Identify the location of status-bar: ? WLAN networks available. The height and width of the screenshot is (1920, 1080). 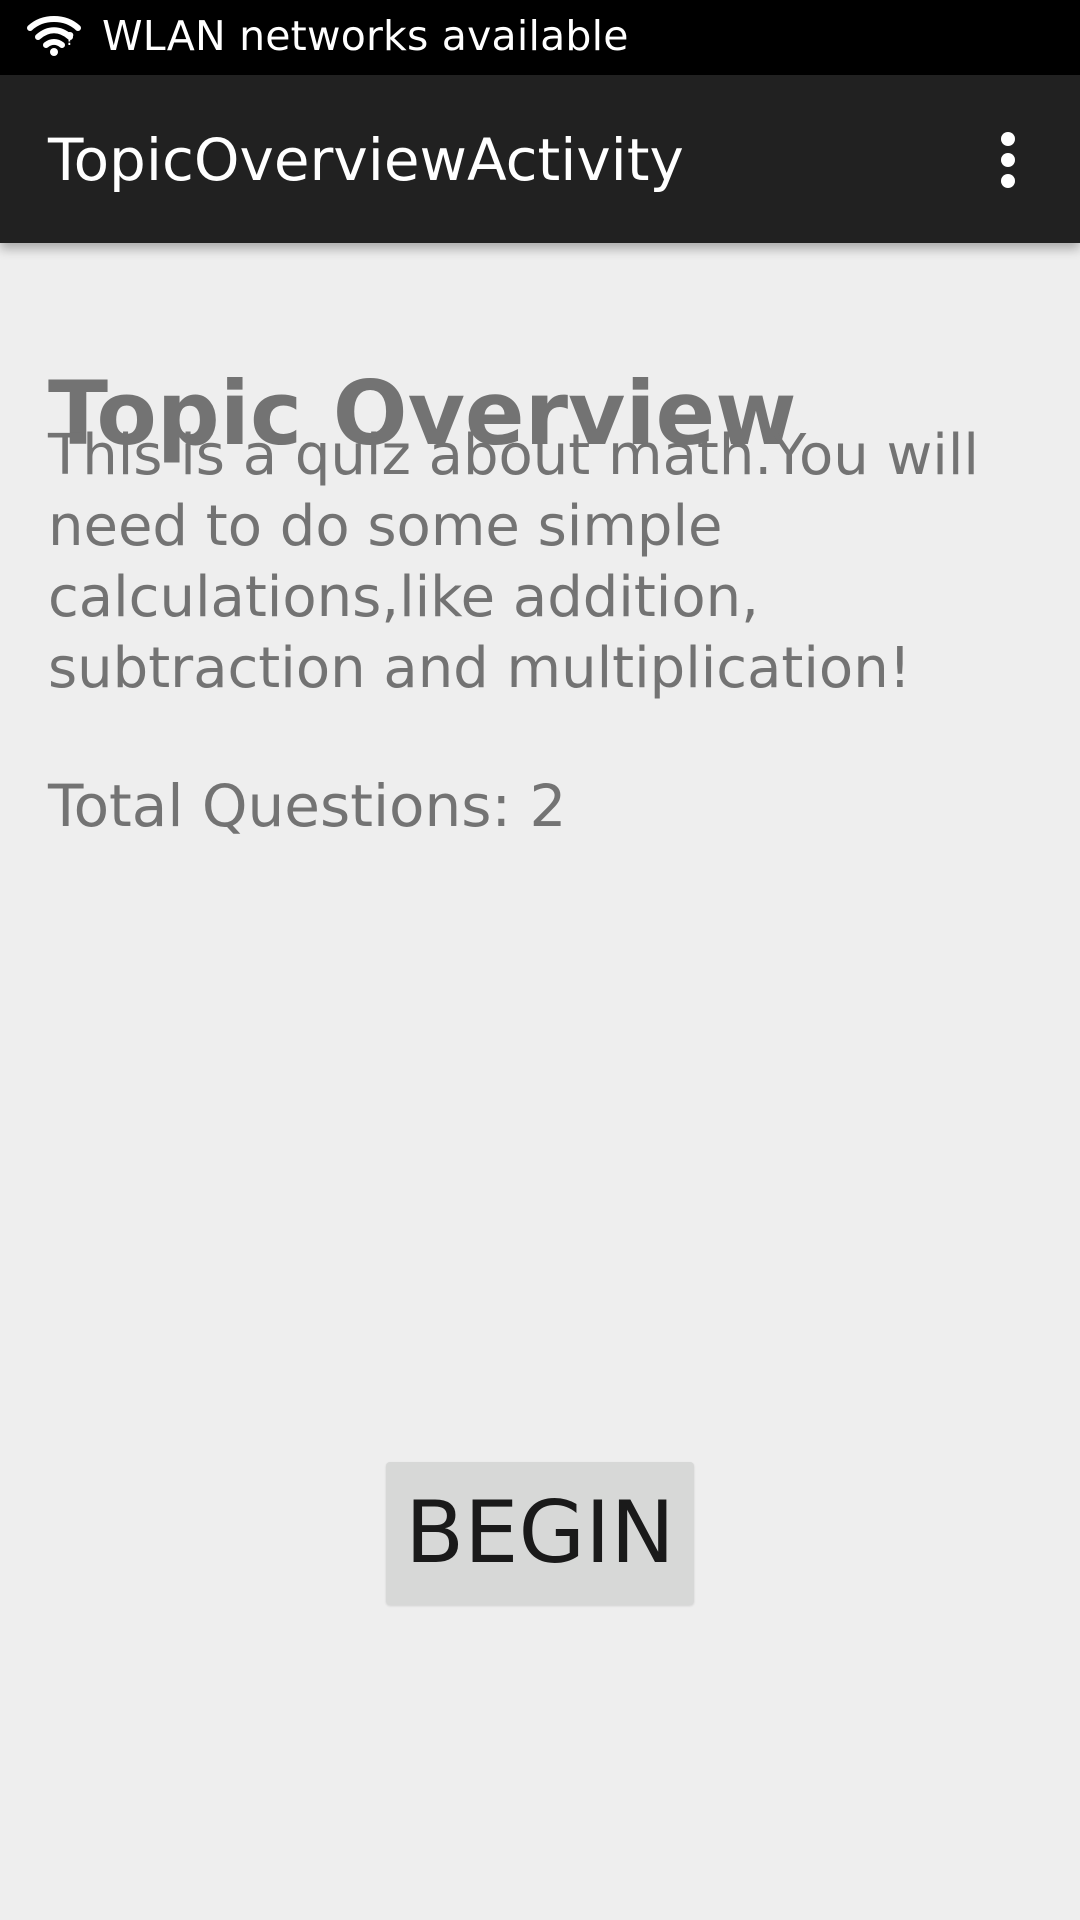
(540, 37).